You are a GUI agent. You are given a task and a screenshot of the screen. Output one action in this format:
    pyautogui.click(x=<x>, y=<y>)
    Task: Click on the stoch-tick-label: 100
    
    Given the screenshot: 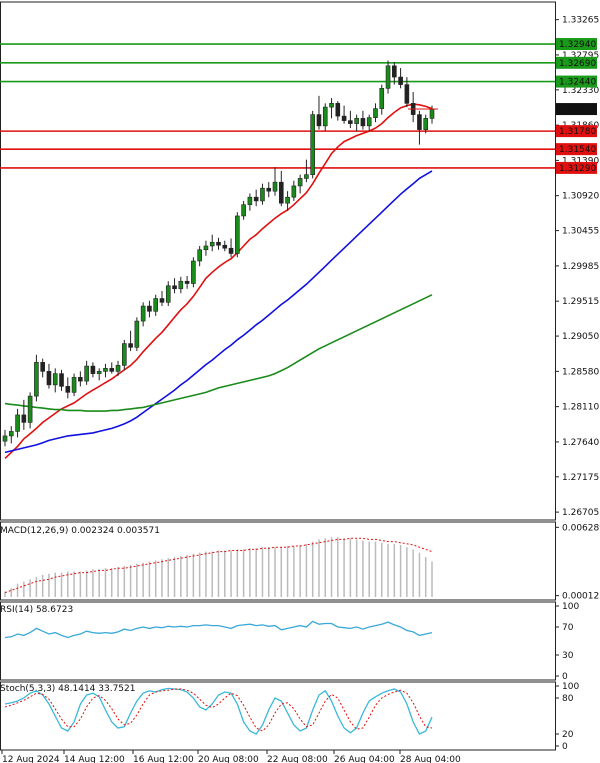 What is the action you would take?
    pyautogui.click(x=570, y=687)
    